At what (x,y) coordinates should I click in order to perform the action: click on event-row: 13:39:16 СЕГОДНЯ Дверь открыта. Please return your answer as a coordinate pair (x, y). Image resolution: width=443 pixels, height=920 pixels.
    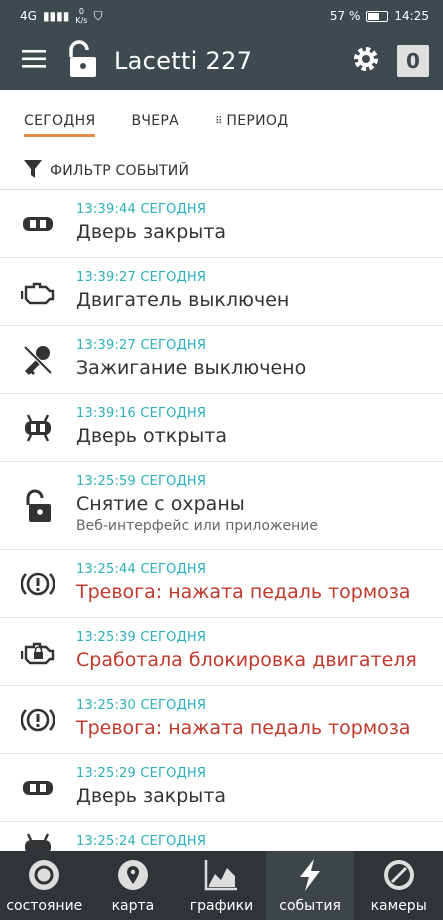
    Looking at the image, I should click on (221, 428).